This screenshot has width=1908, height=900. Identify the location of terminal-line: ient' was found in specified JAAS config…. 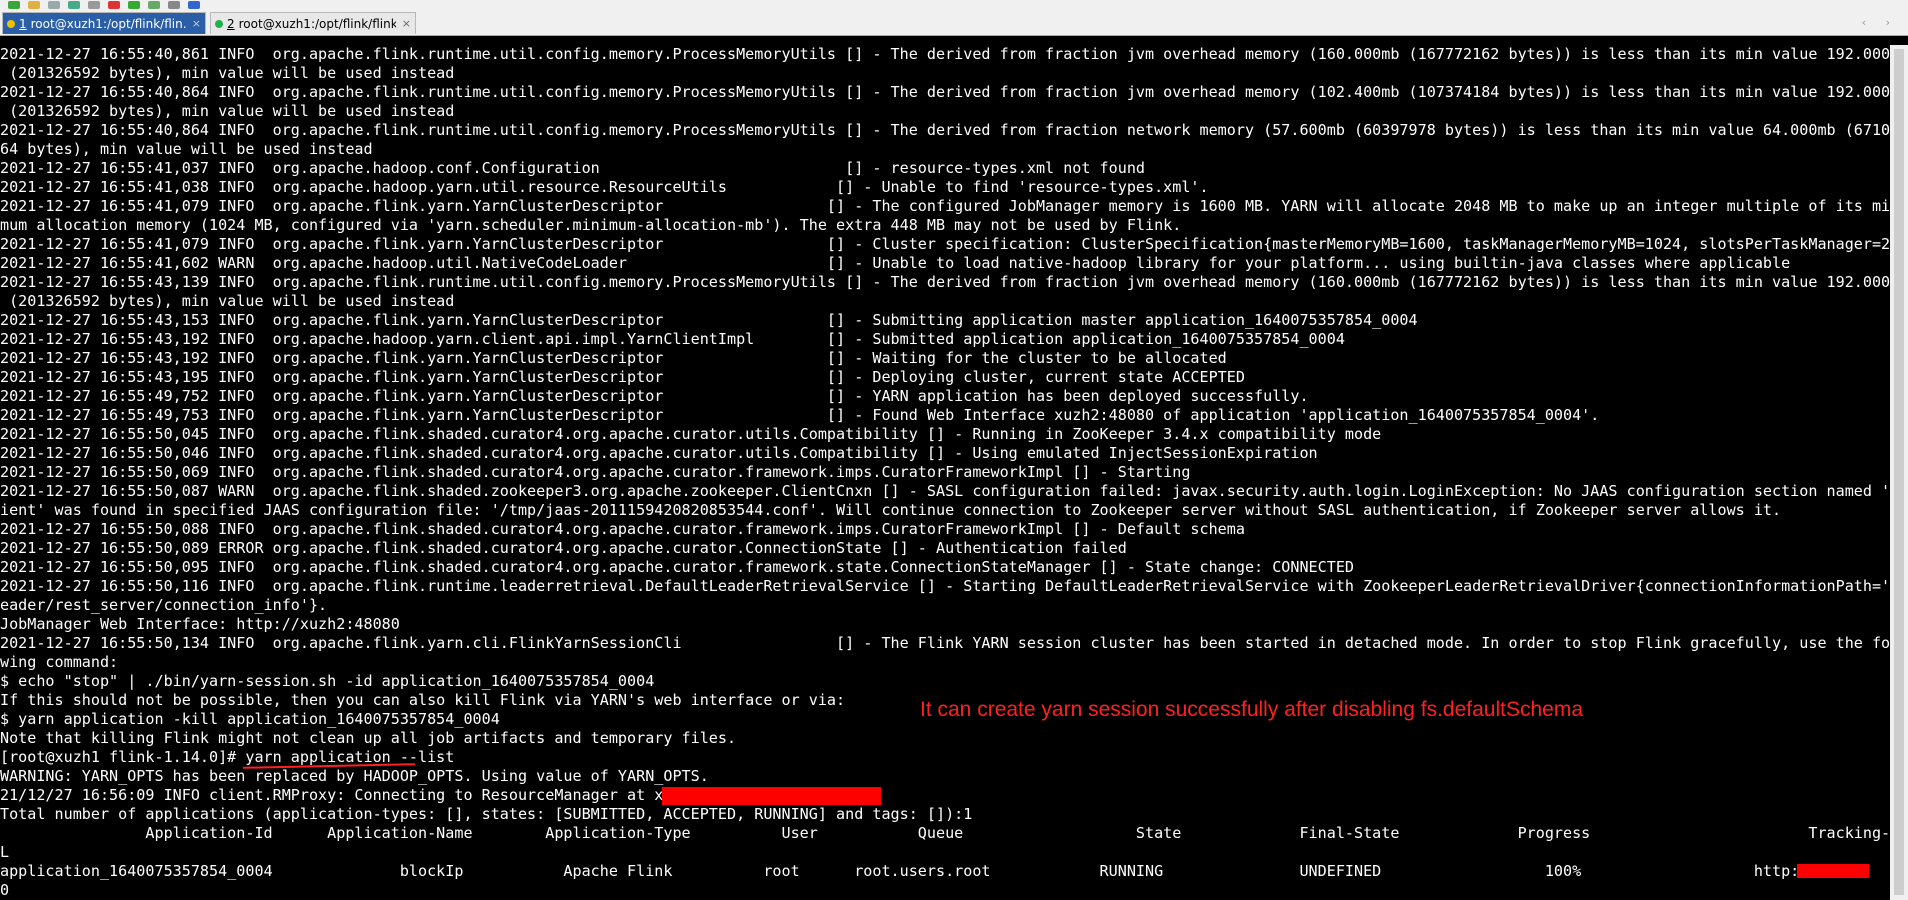
(891, 510).